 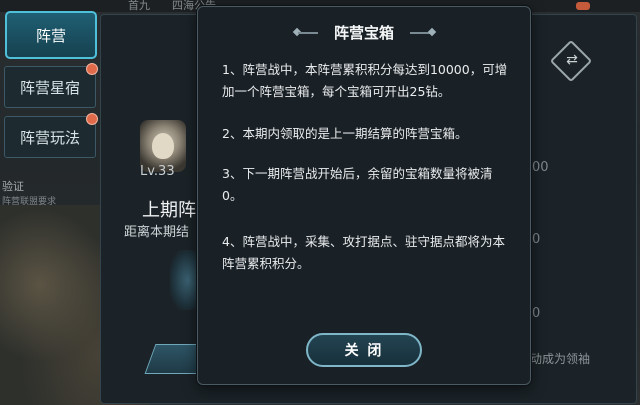 I want to click on swap-arrows-icon: ⇄, so click(x=572, y=60).